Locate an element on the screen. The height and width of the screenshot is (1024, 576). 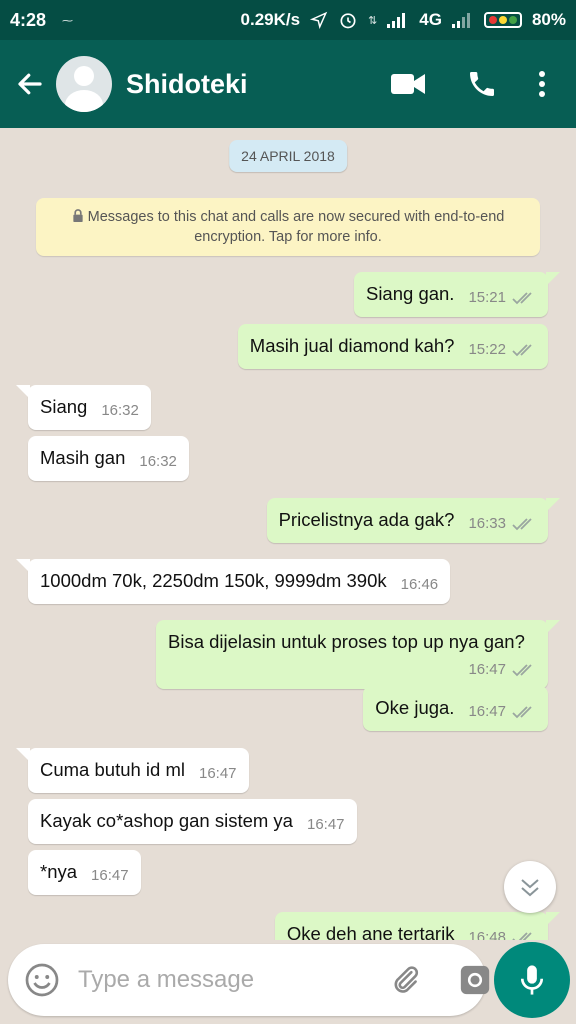
chevron-double-down-icon is located at coordinates (530, 888).